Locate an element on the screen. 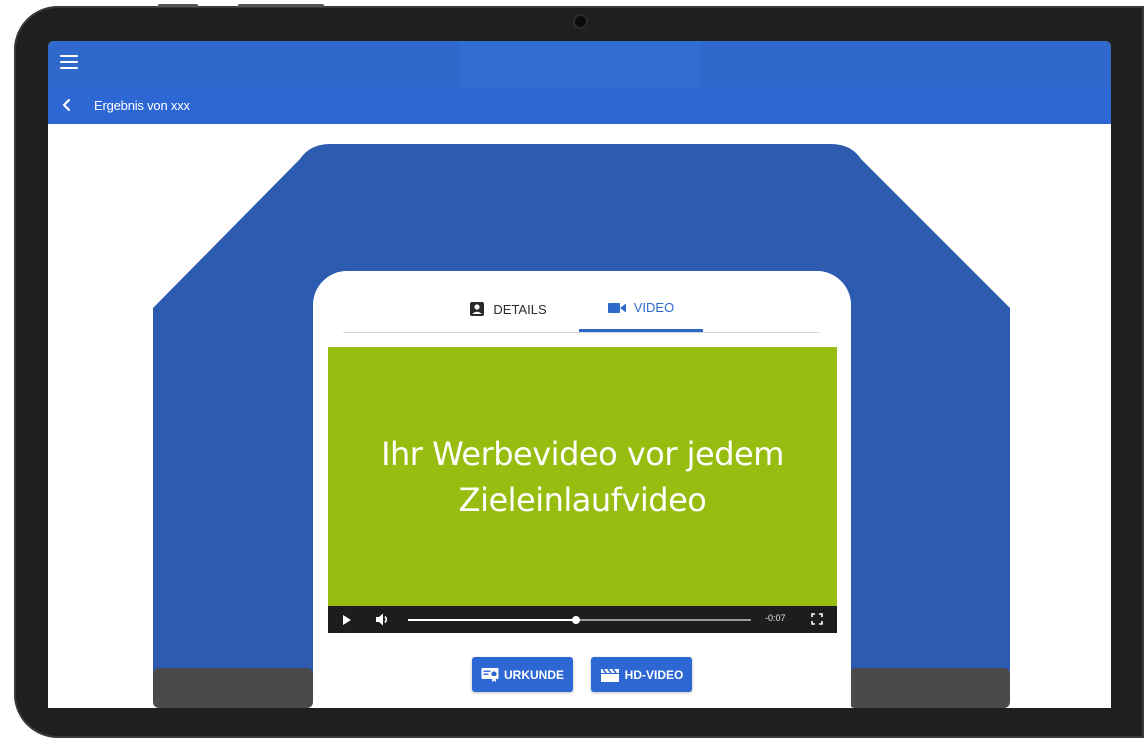  video-controls: -0:07 is located at coordinates (582, 619).